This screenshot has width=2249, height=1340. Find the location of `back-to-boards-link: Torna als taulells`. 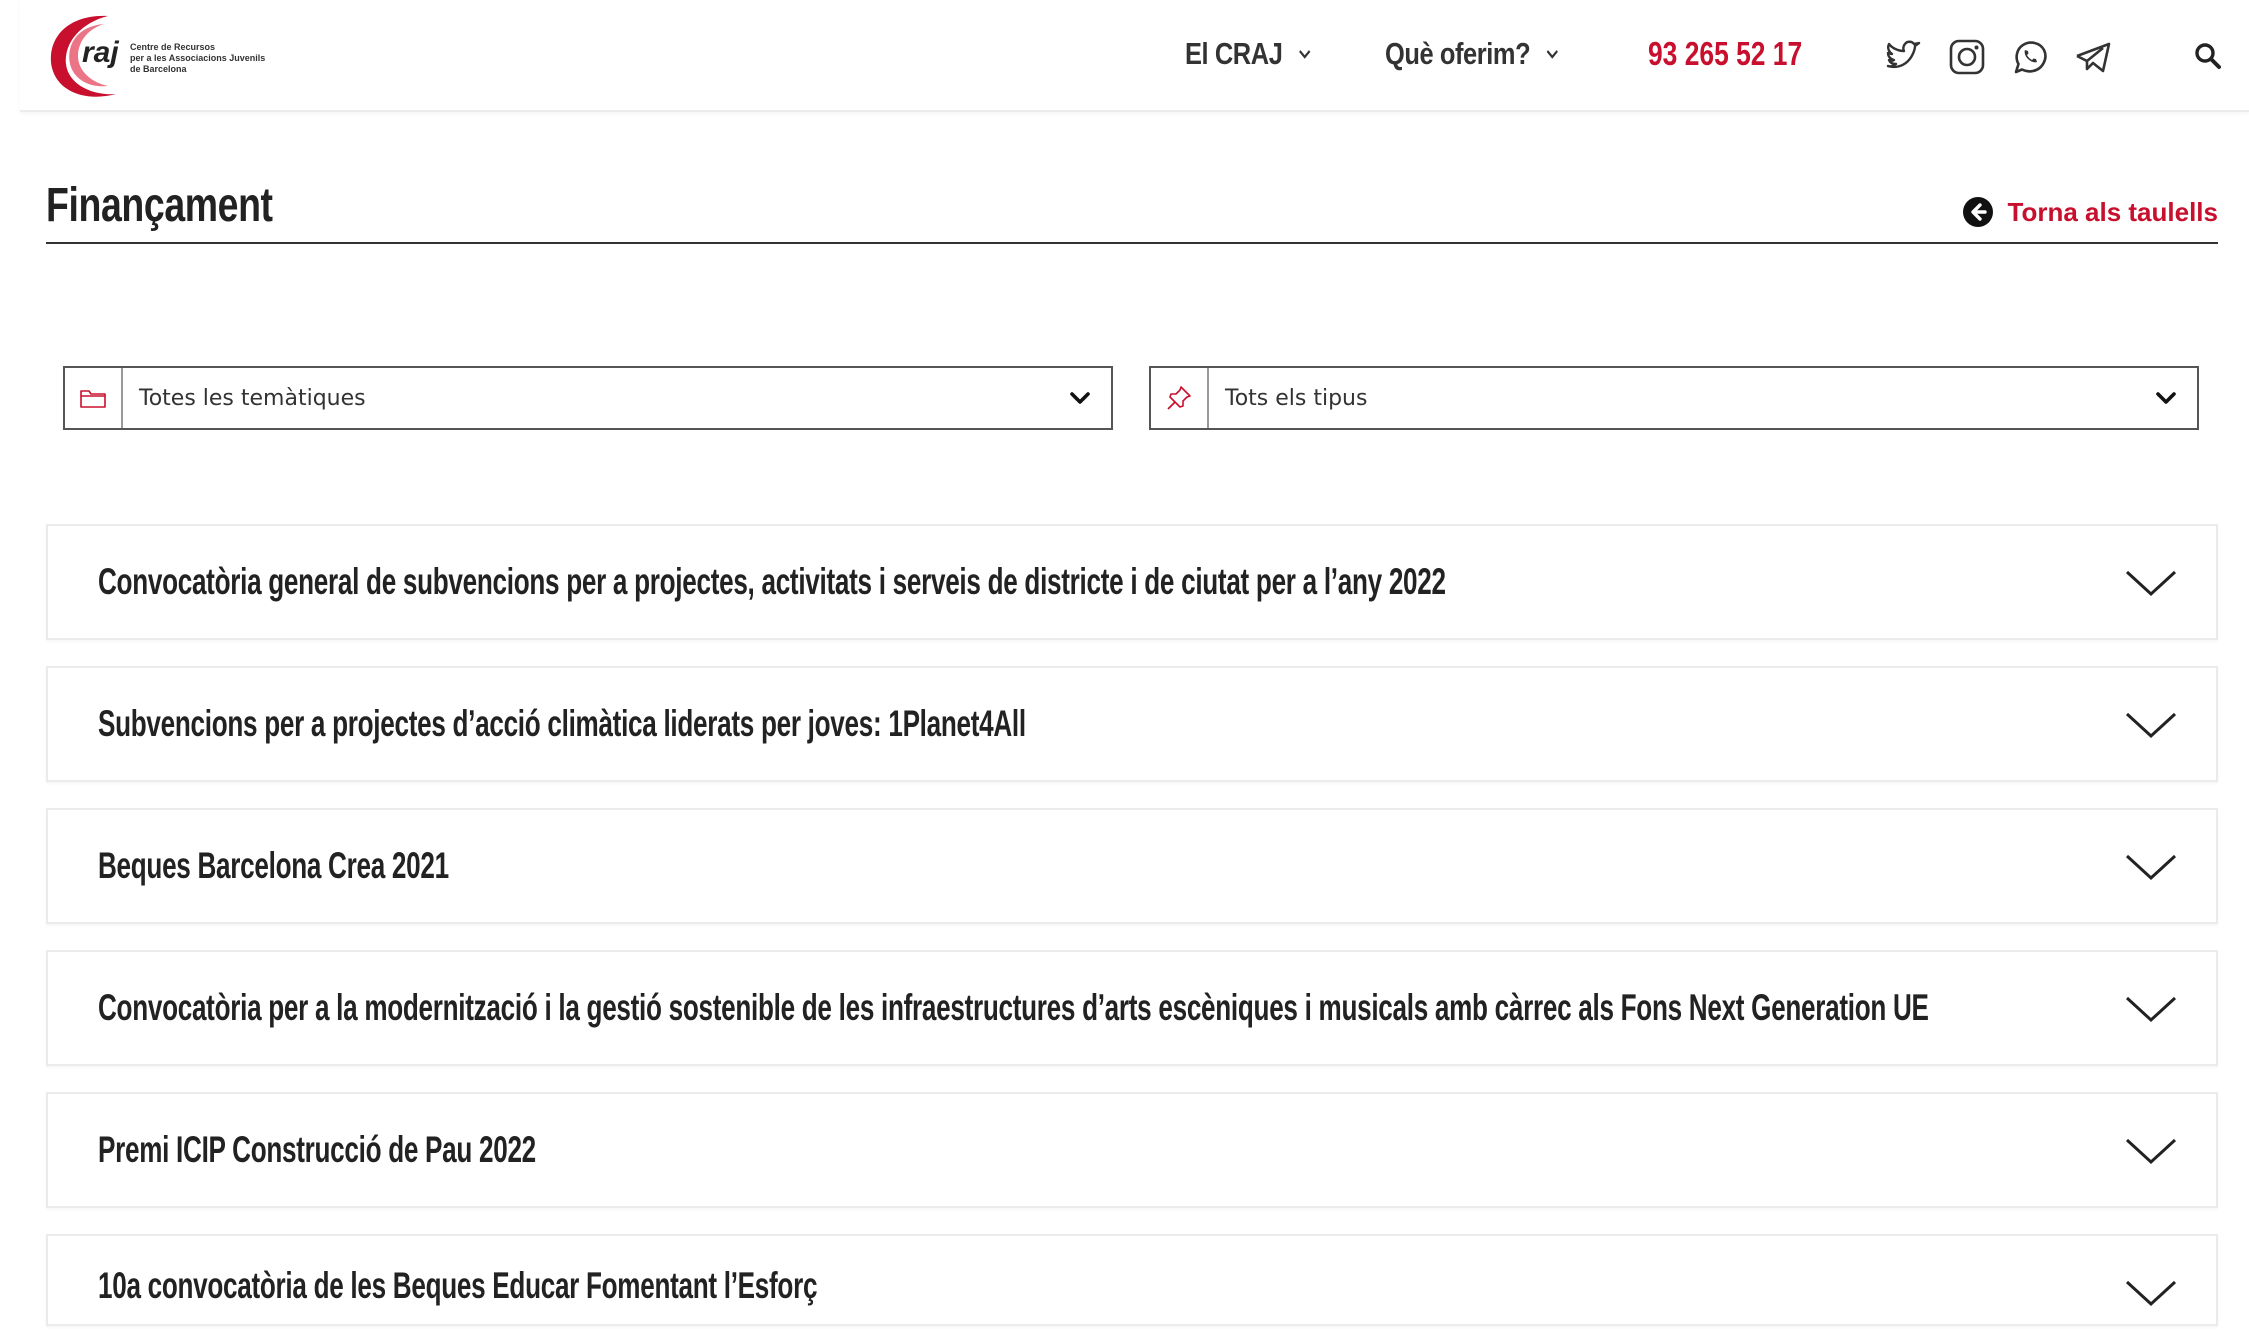

back-to-boards-link: Torna als taulells is located at coordinates (2090, 212).